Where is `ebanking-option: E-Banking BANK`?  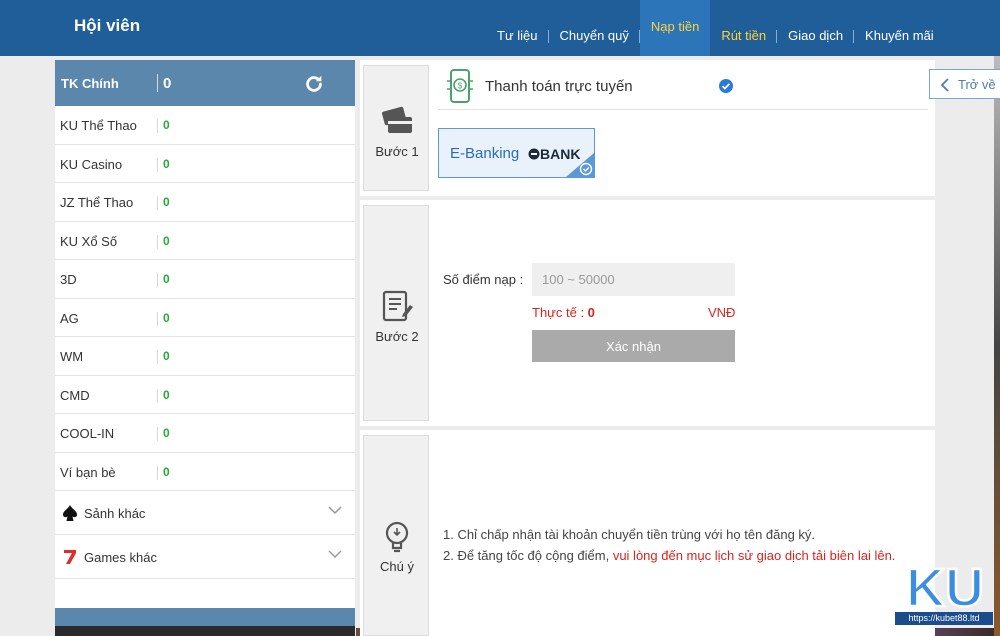 ebanking-option: E-Banking BANK is located at coordinates (516, 153).